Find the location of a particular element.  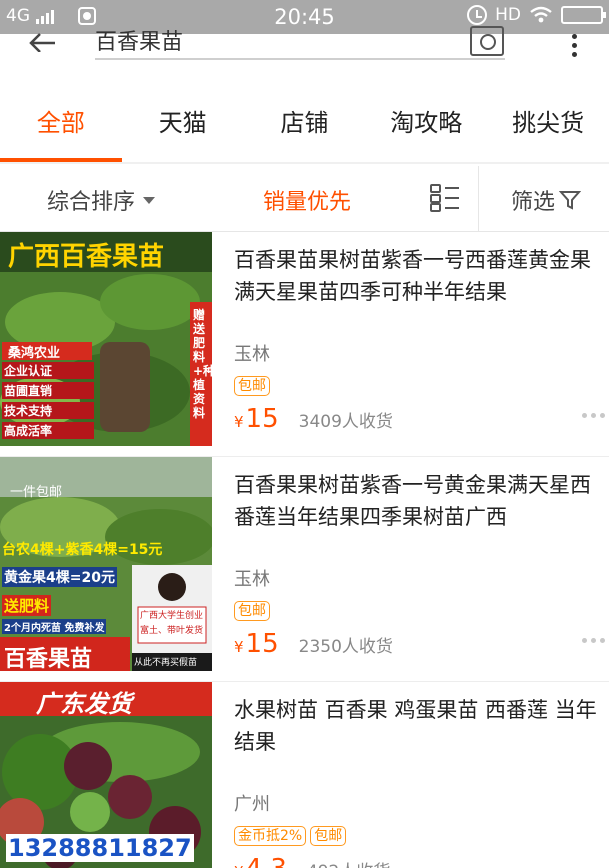

wifi-icon is located at coordinates (541, 14).